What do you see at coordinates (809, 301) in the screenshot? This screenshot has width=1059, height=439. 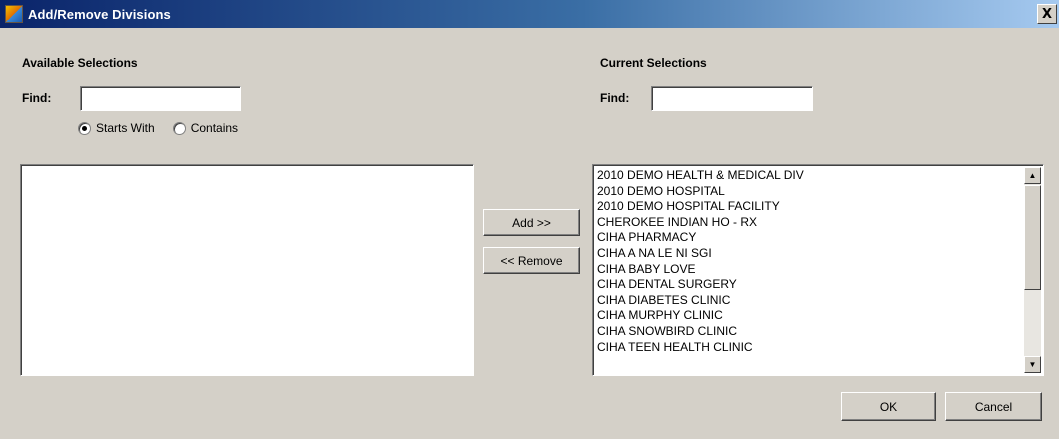 I see `list-item: CIHA DIABETES CLINIC` at bounding box center [809, 301].